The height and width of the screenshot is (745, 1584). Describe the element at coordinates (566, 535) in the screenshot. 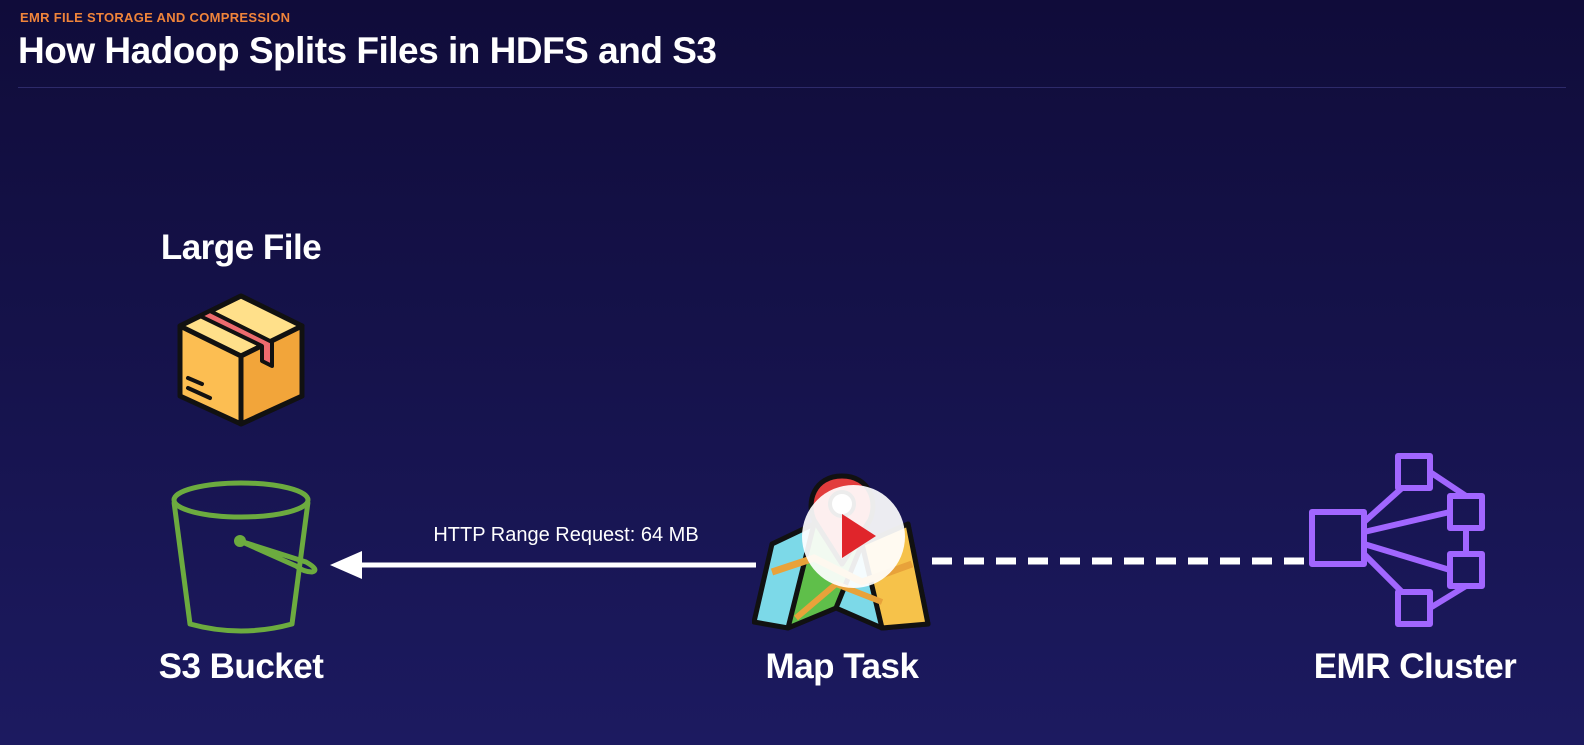

I see `range-request-label: HTTP Range Request: 64 MB` at that location.